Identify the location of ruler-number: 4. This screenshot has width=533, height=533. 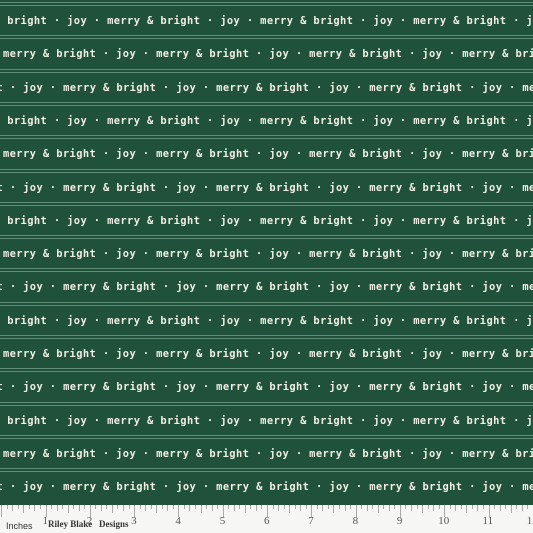
(178, 521).